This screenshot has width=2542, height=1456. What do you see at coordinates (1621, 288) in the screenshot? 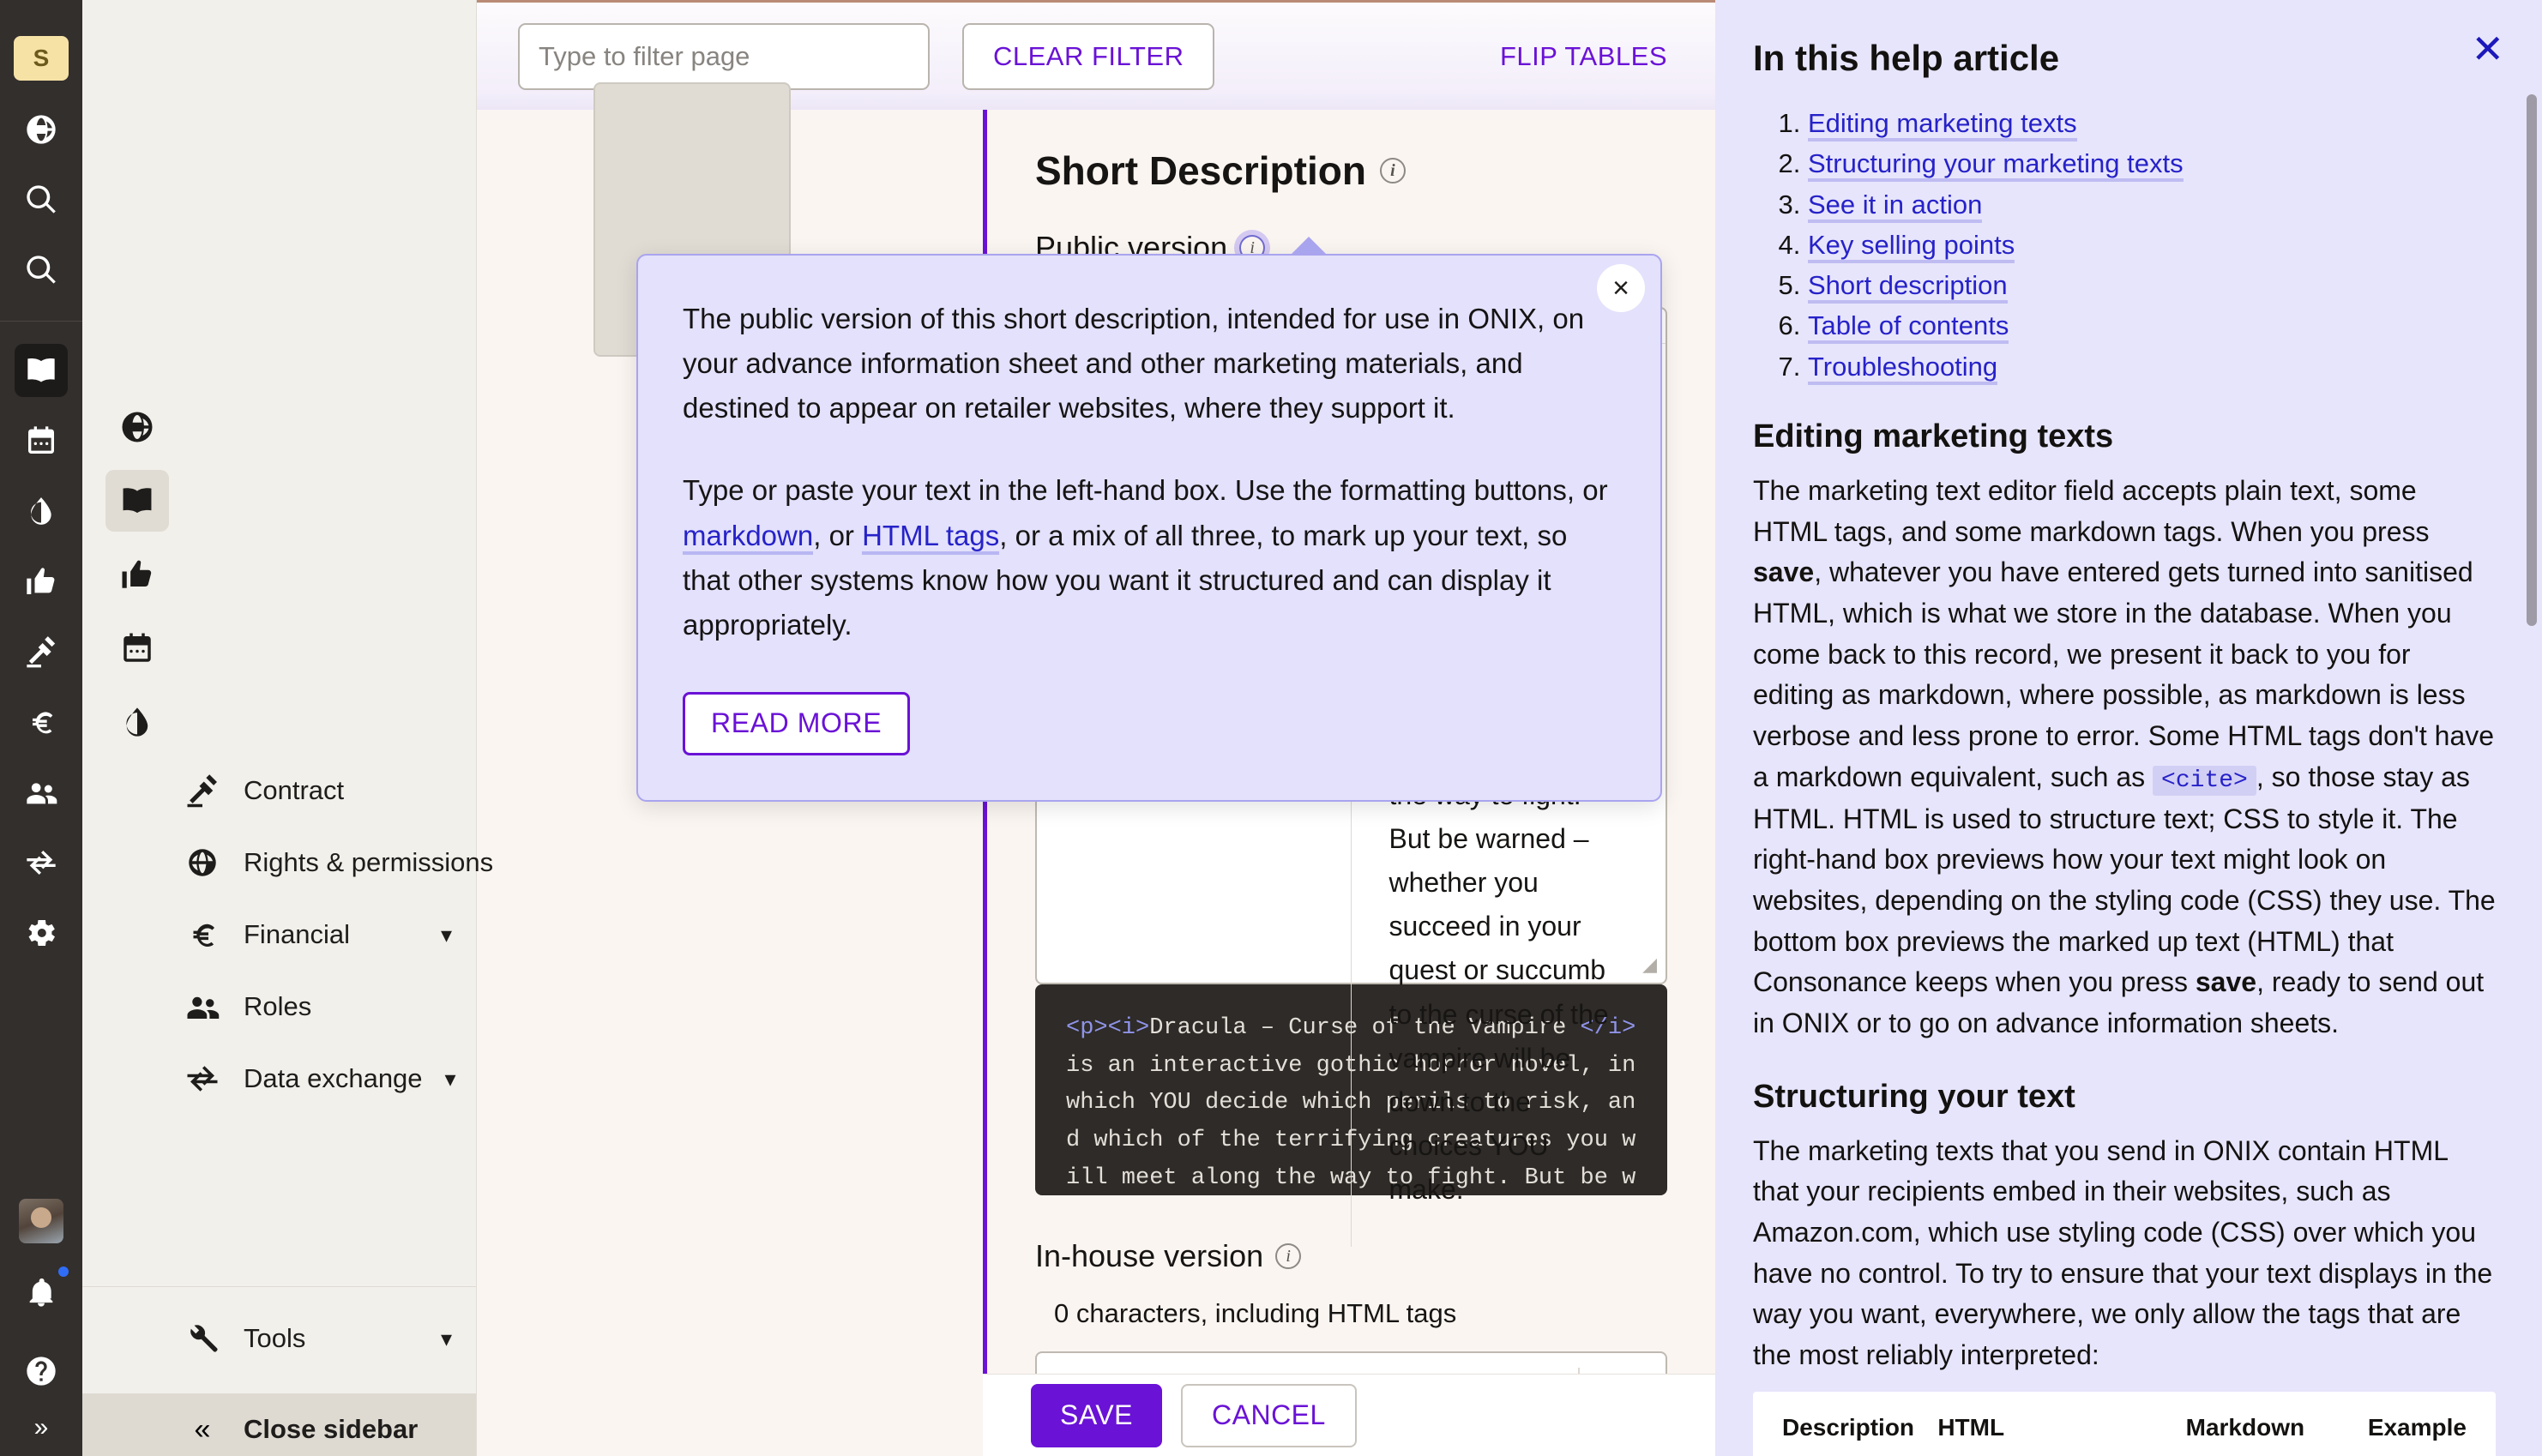
I see `close-icon: ×` at bounding box center [1621, 288].